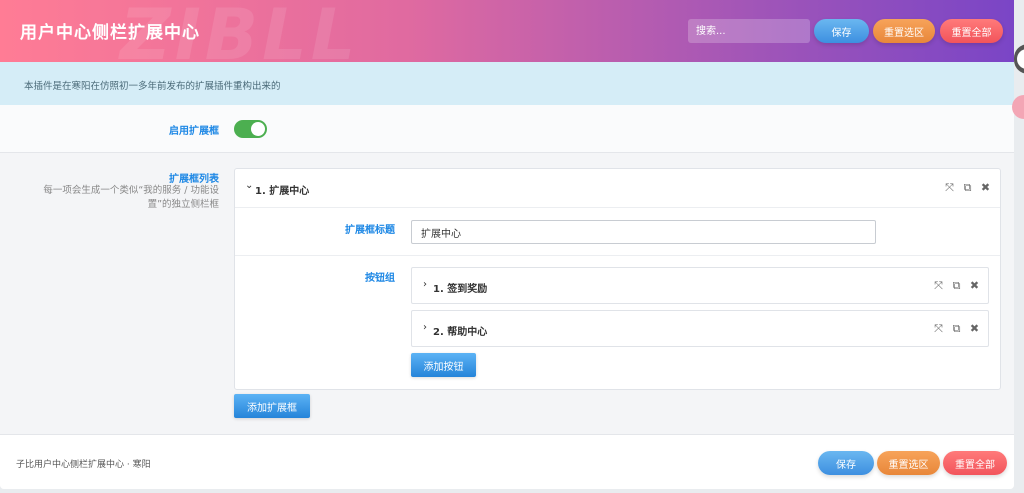  What do you see at coordinates (507, 461) in the screenshot?
I see `footer: 子比用户中心侧栏扩展中心 · 寒阳 保存 重置选区 重置全部` at bounding box center [507, 461].